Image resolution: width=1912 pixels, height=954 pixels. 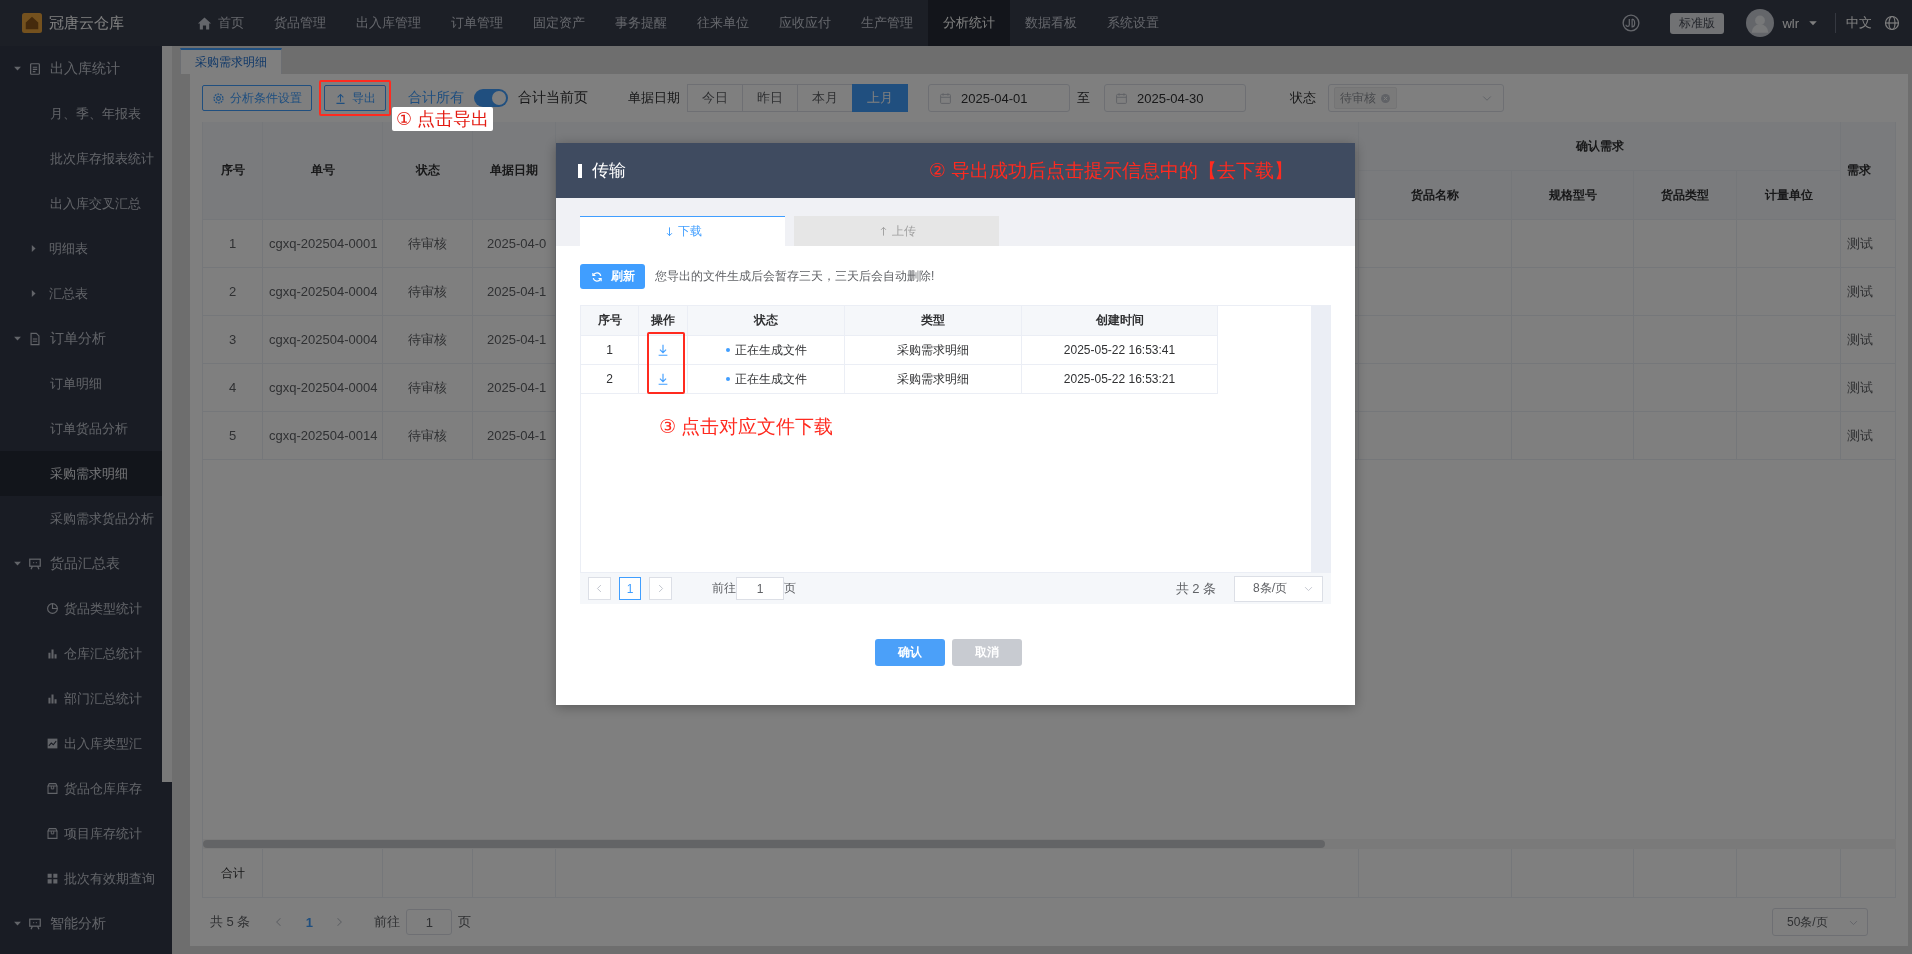 I want to click on nav-tab: 首页, so click(x=220, y=23).